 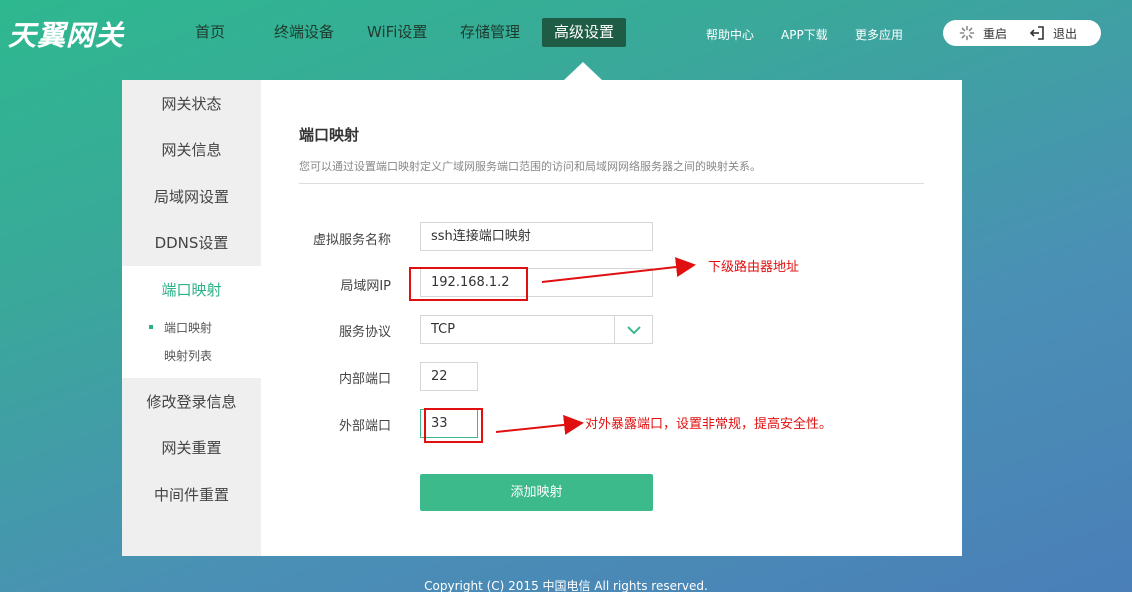 I want to click on annotation-ip-note: 下级路由器地址, so click(x=754, y=267).